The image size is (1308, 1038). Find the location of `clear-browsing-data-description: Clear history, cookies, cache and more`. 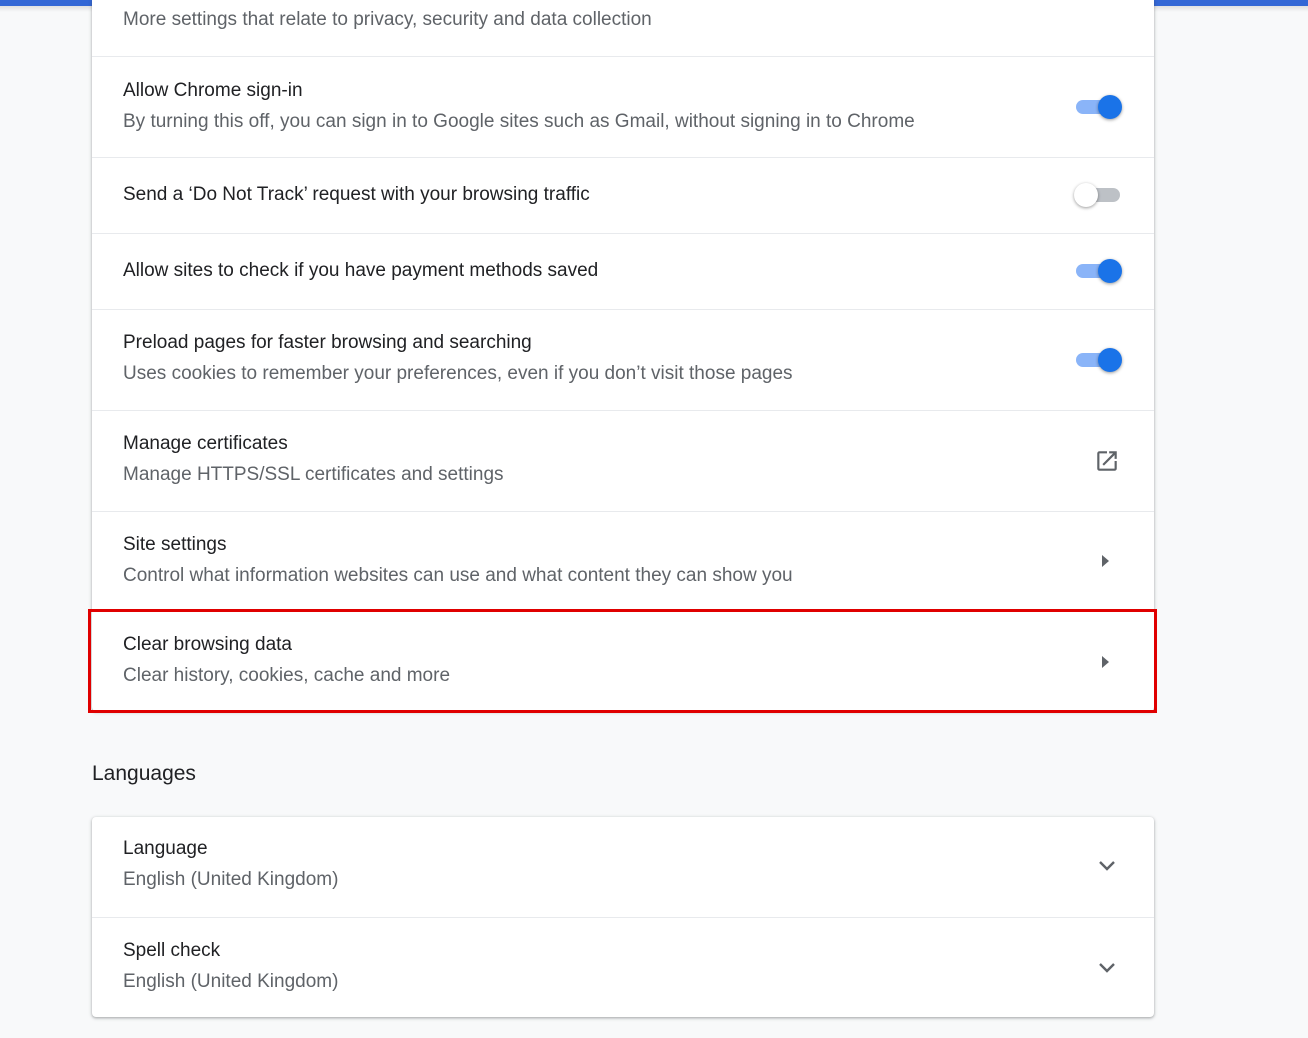

clear-browsing-data-description: Clear history, cookies, cache and more is located at coordinates (287, 675).